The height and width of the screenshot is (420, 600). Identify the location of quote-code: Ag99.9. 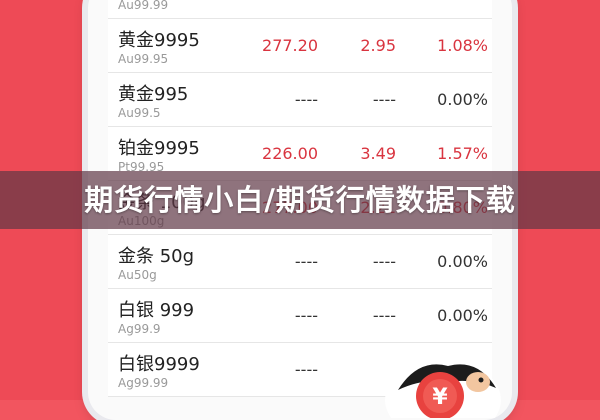
(139, 329).